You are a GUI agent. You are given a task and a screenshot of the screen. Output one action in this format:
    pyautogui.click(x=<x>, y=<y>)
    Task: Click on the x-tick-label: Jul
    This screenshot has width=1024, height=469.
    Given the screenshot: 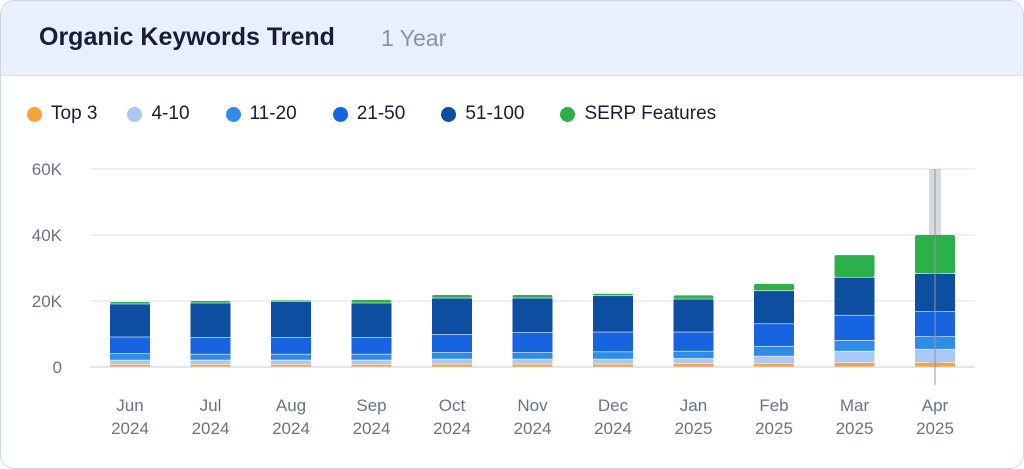 What is the action you would take?
    pyautogui.click(x=211, y=405)
    